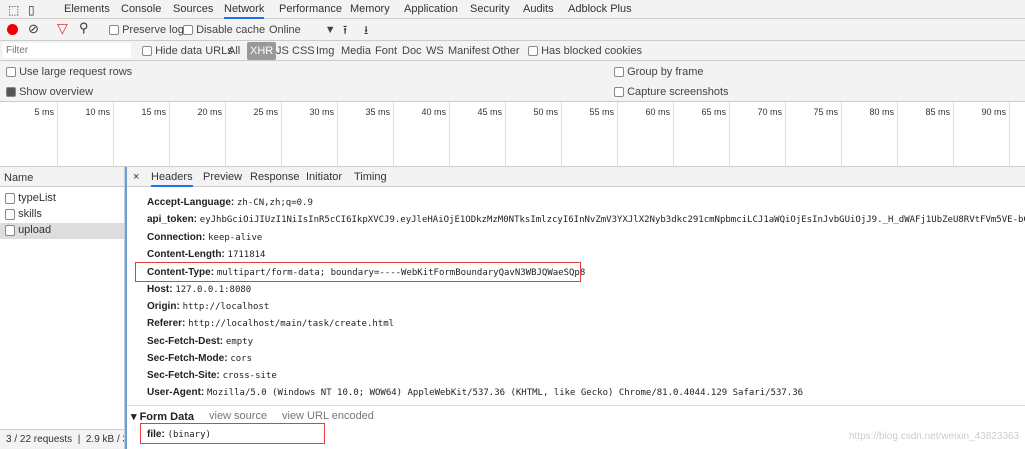 This screenshot has width=1025, height=449. I want to click on type-other: Other, so click(506, 51).